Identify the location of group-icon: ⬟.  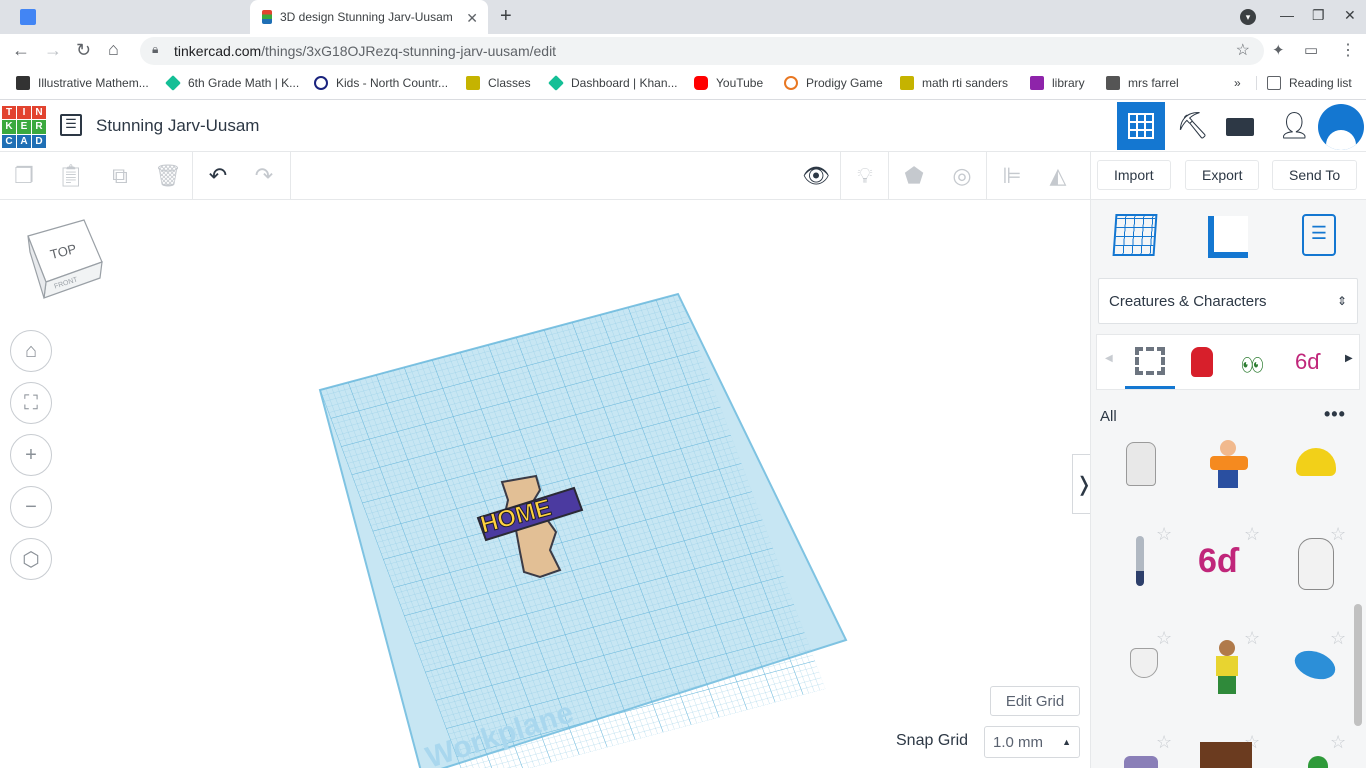
(914, 176).